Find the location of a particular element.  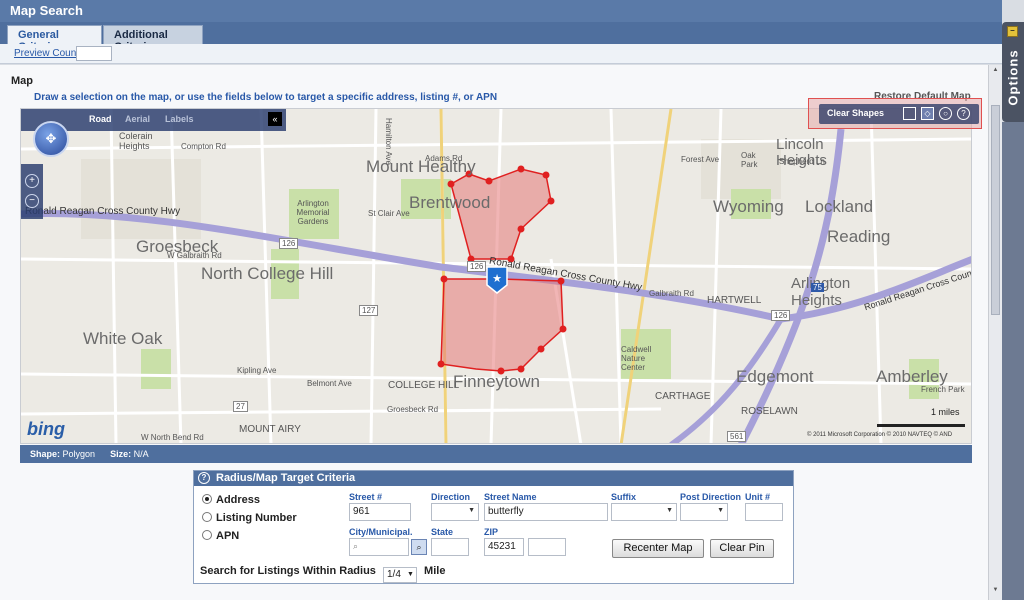

shape-value: Polygon is located at coordinates (79, 454).